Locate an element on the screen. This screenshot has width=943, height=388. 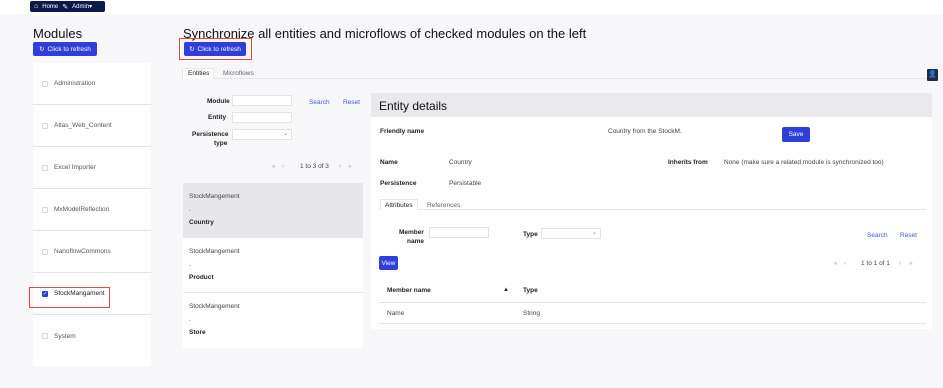
col-type: Type is located at coordinates (530, 290).